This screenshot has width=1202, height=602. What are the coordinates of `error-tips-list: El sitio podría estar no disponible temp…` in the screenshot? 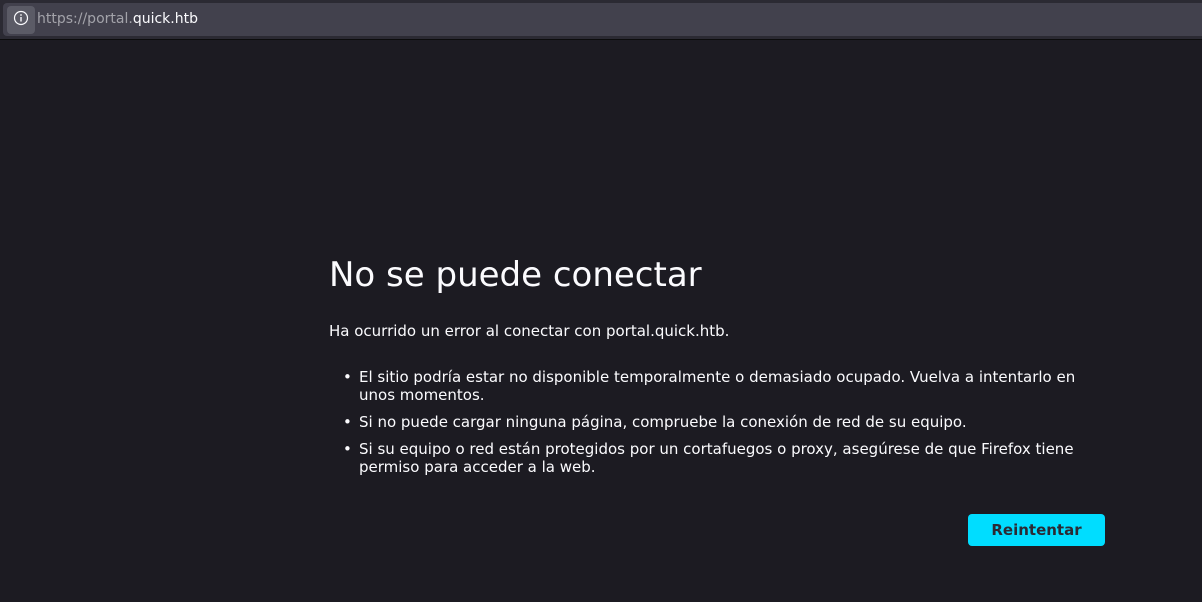 It's located at (717, 422).